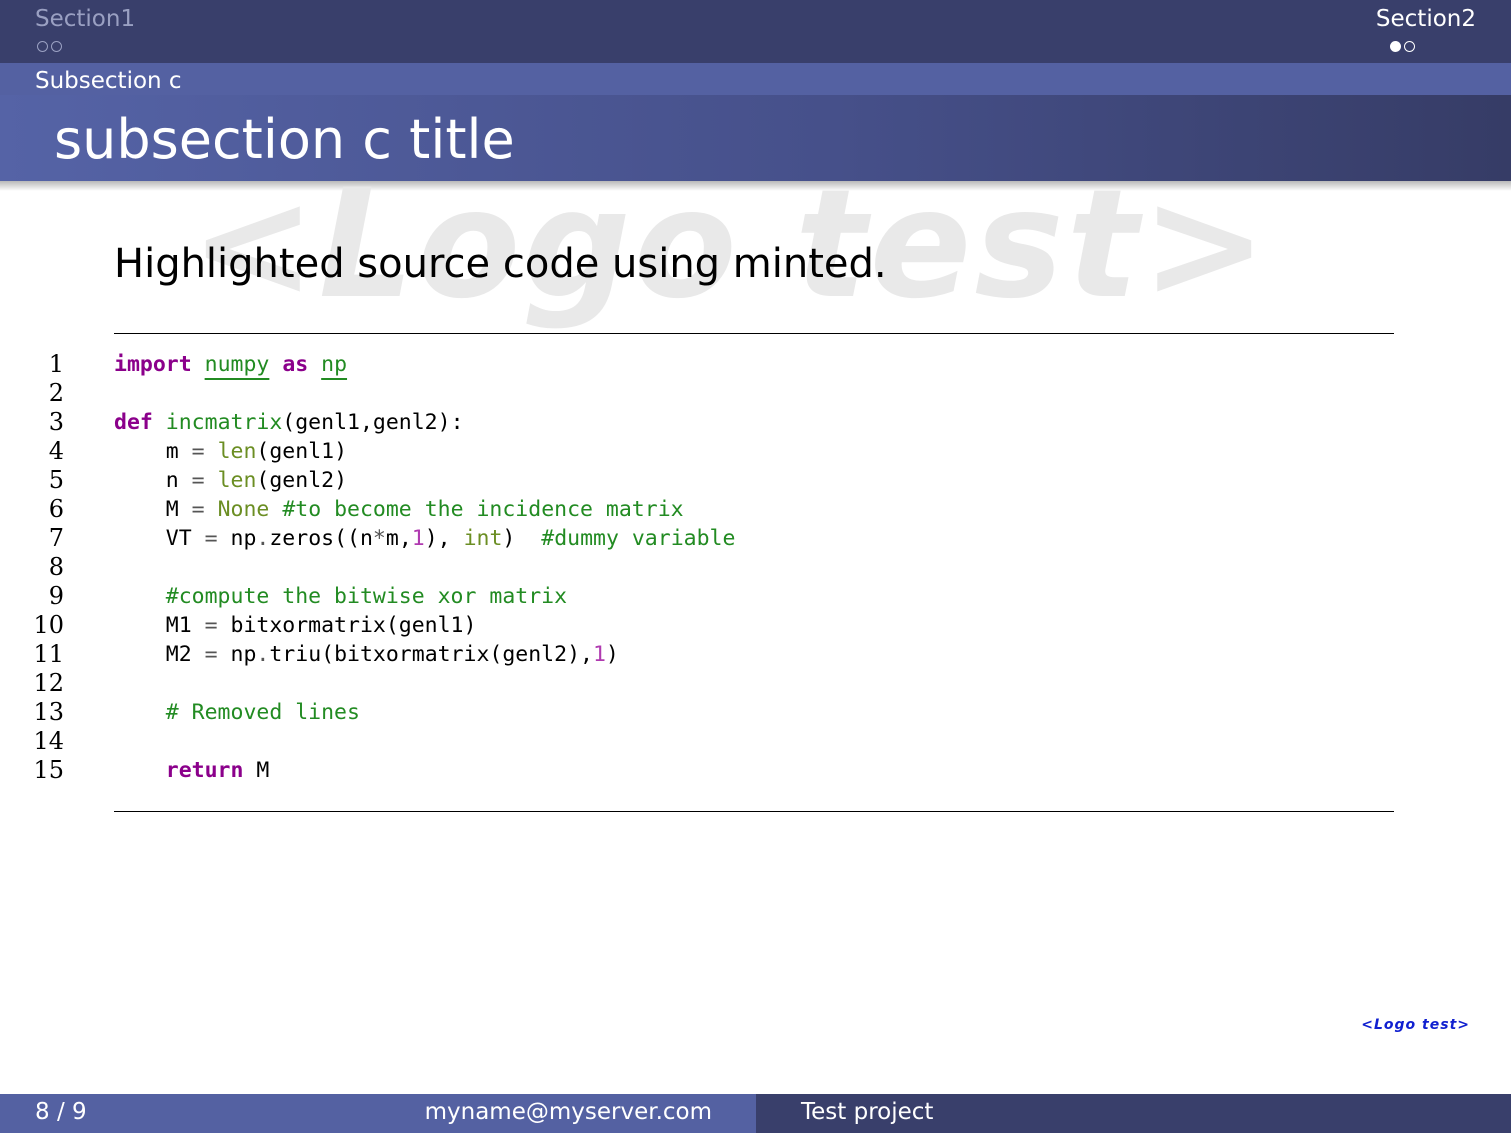 The image size is (1511, 1133). I want to click on footer-email: myname@myserver.com, so click(568, 1112).